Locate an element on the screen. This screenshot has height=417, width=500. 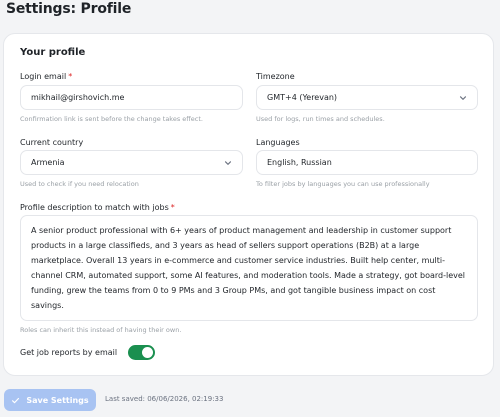
timezone-help: Used for logs, run times and schedules. is located at coordinates (320, 119).